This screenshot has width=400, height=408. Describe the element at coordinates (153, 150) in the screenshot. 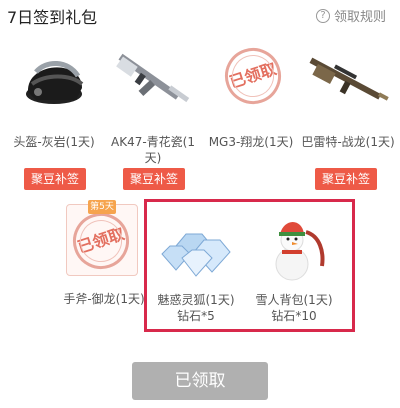

I see `reward-label: AK47-青花瓷(1天)` at that location.